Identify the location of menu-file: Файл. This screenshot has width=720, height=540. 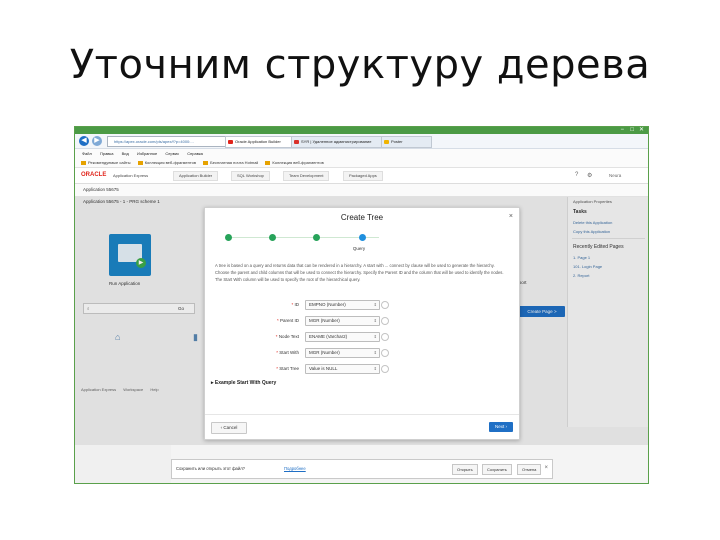
(87, 153).